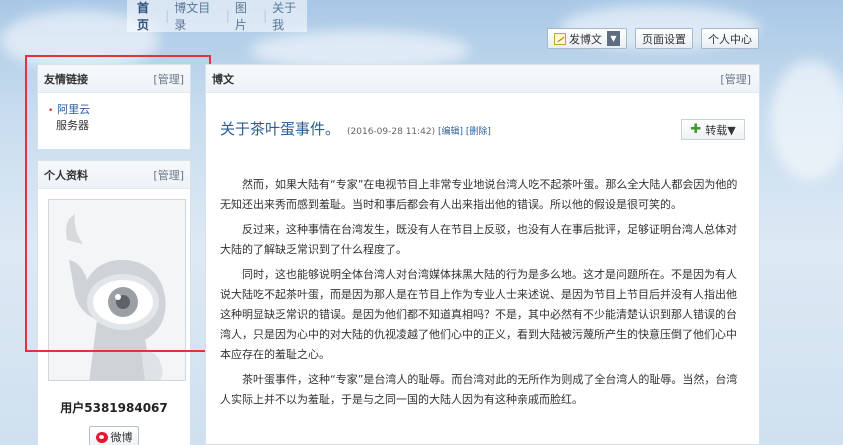  I want to click on friend-links-manage-link: [管理], so click(168, 79).